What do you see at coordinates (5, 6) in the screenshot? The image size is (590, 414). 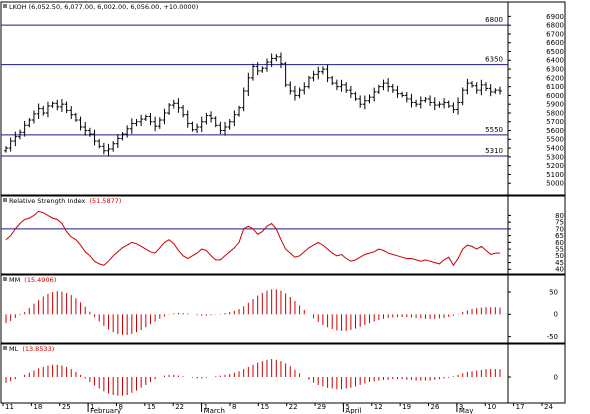 I see `price-title-icon` at bounding box center [5, 6].